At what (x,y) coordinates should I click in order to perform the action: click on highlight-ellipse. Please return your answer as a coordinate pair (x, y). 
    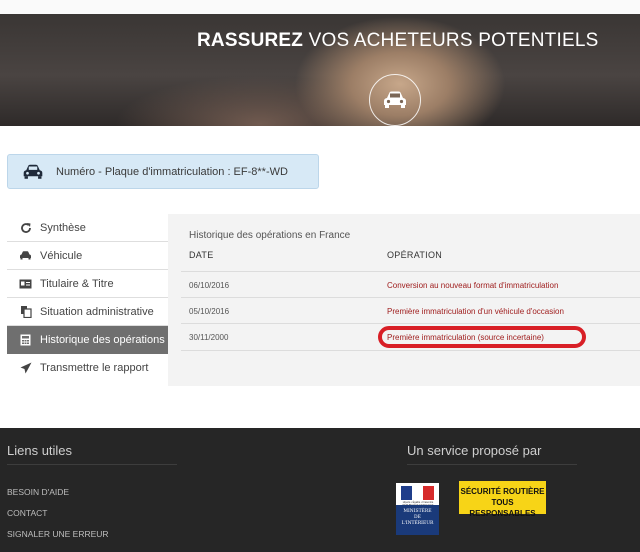
    Looking at the image, I should click on (482, 337).